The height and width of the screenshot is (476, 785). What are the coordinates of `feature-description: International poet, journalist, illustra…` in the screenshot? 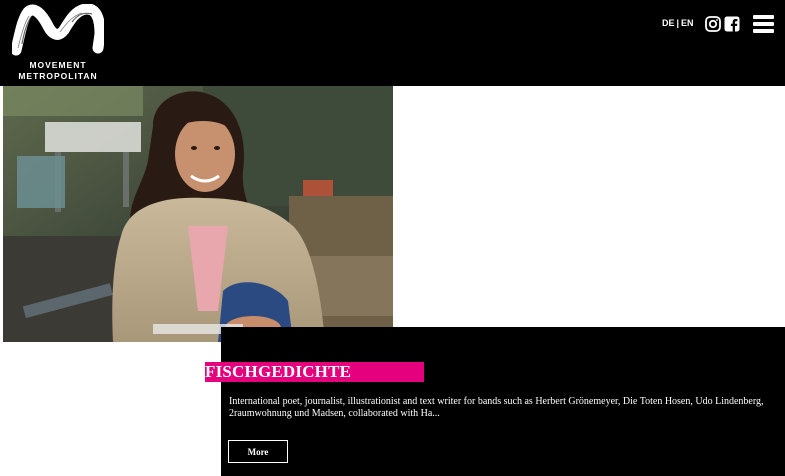 It's located at (496, 407).